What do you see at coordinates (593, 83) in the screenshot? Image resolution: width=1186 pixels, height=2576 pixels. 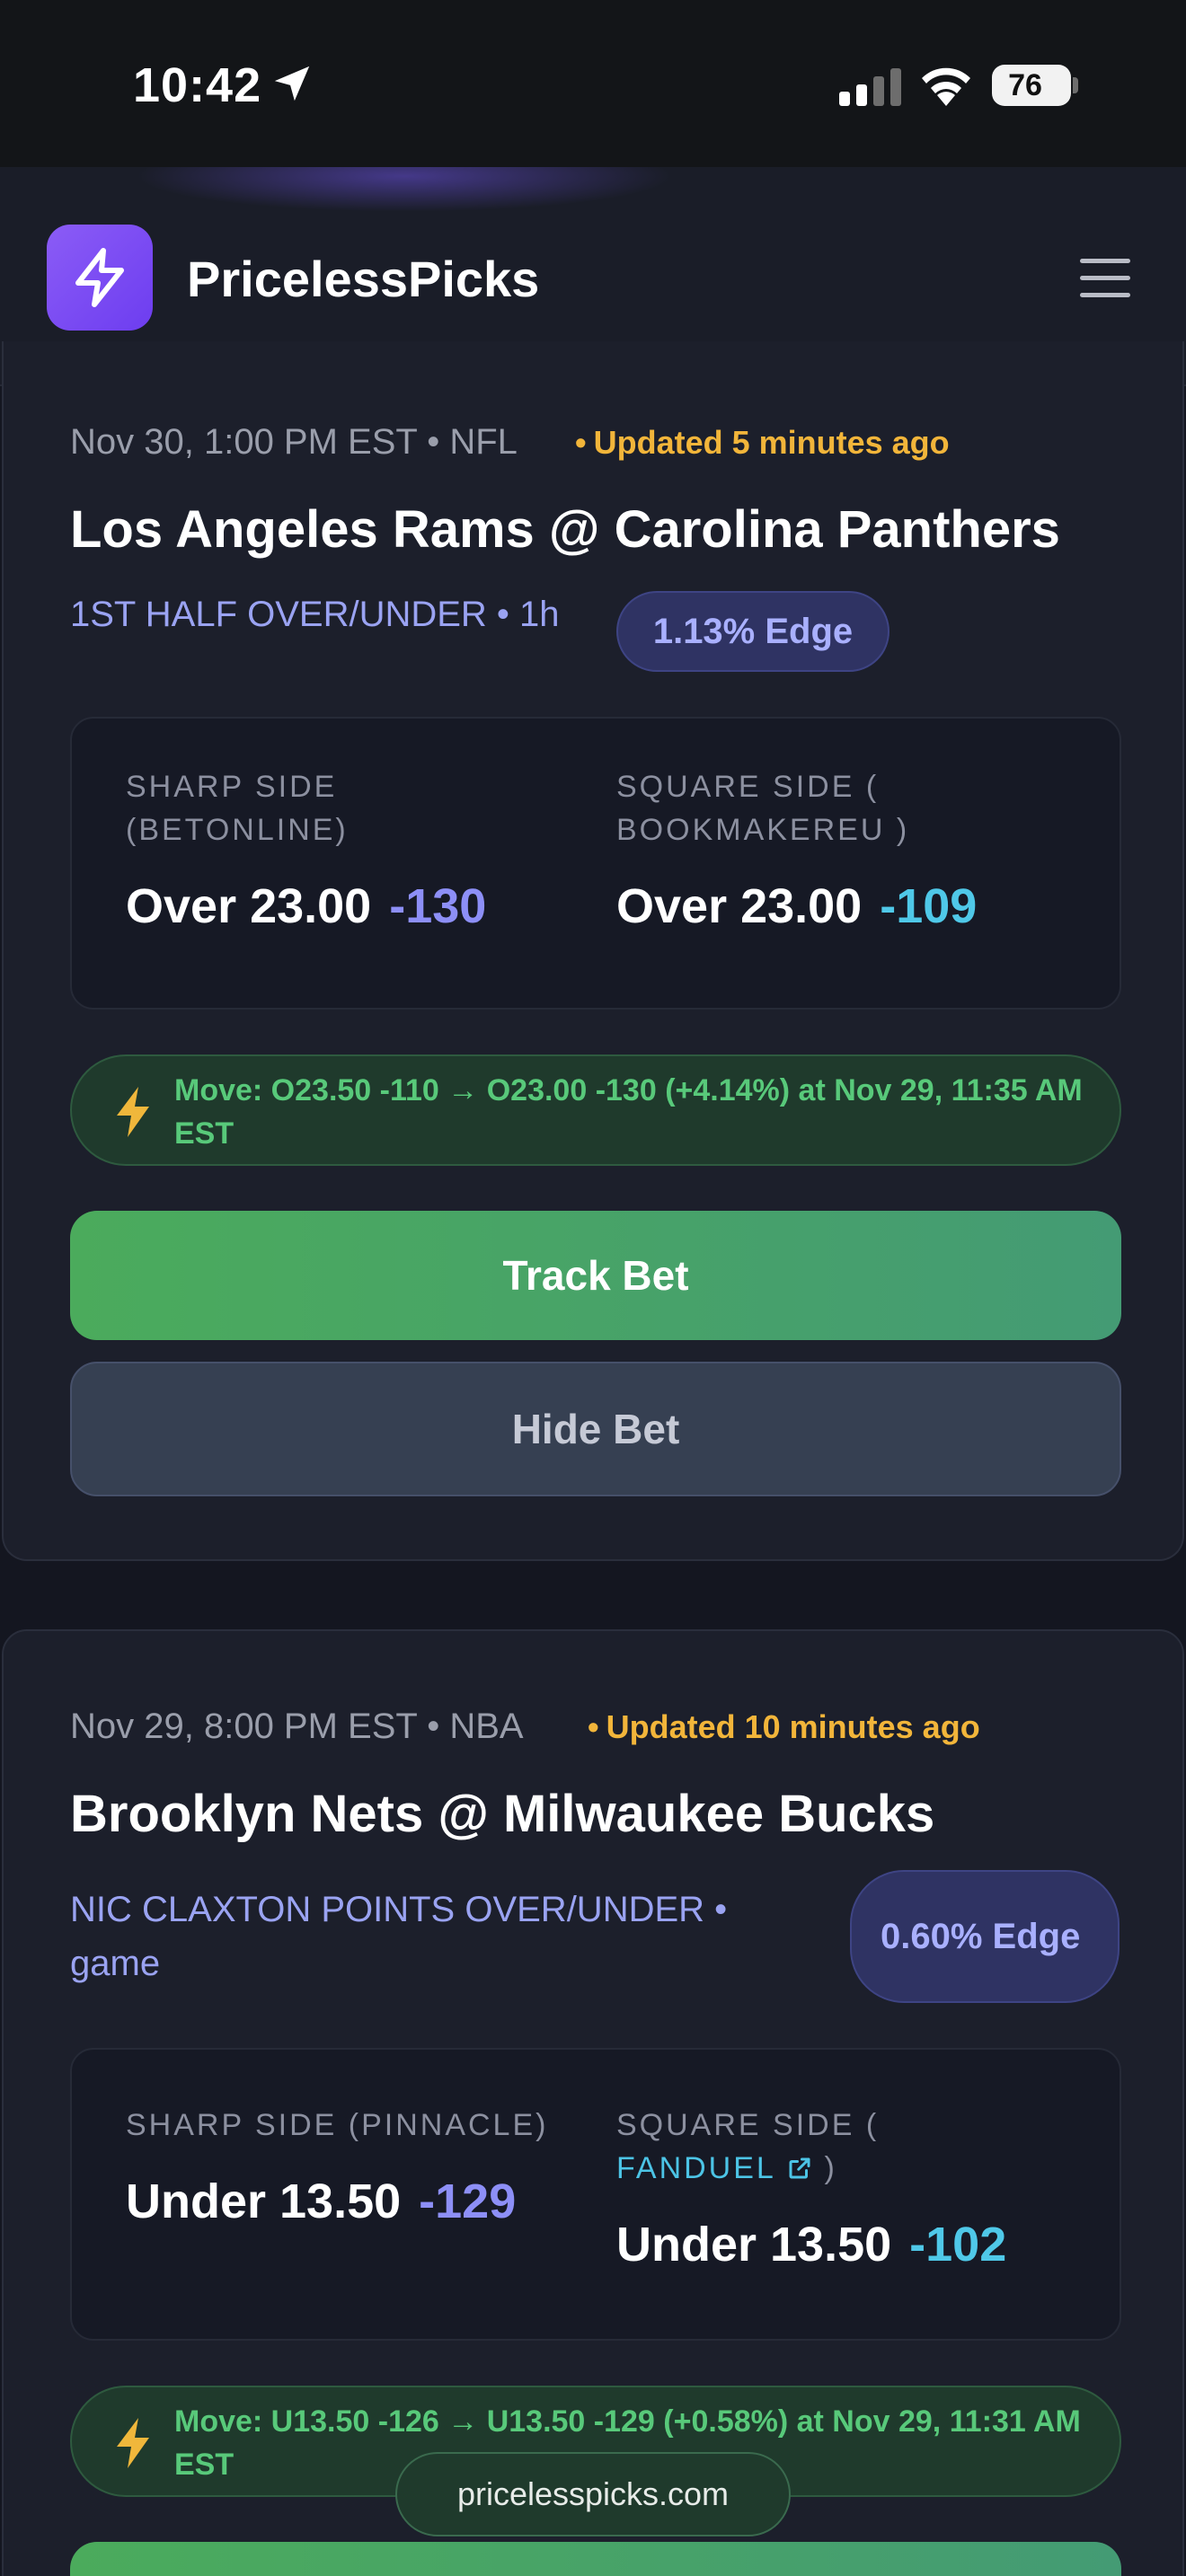 I see `status-bar: 10:42 76` at bounding box center [593, 83].